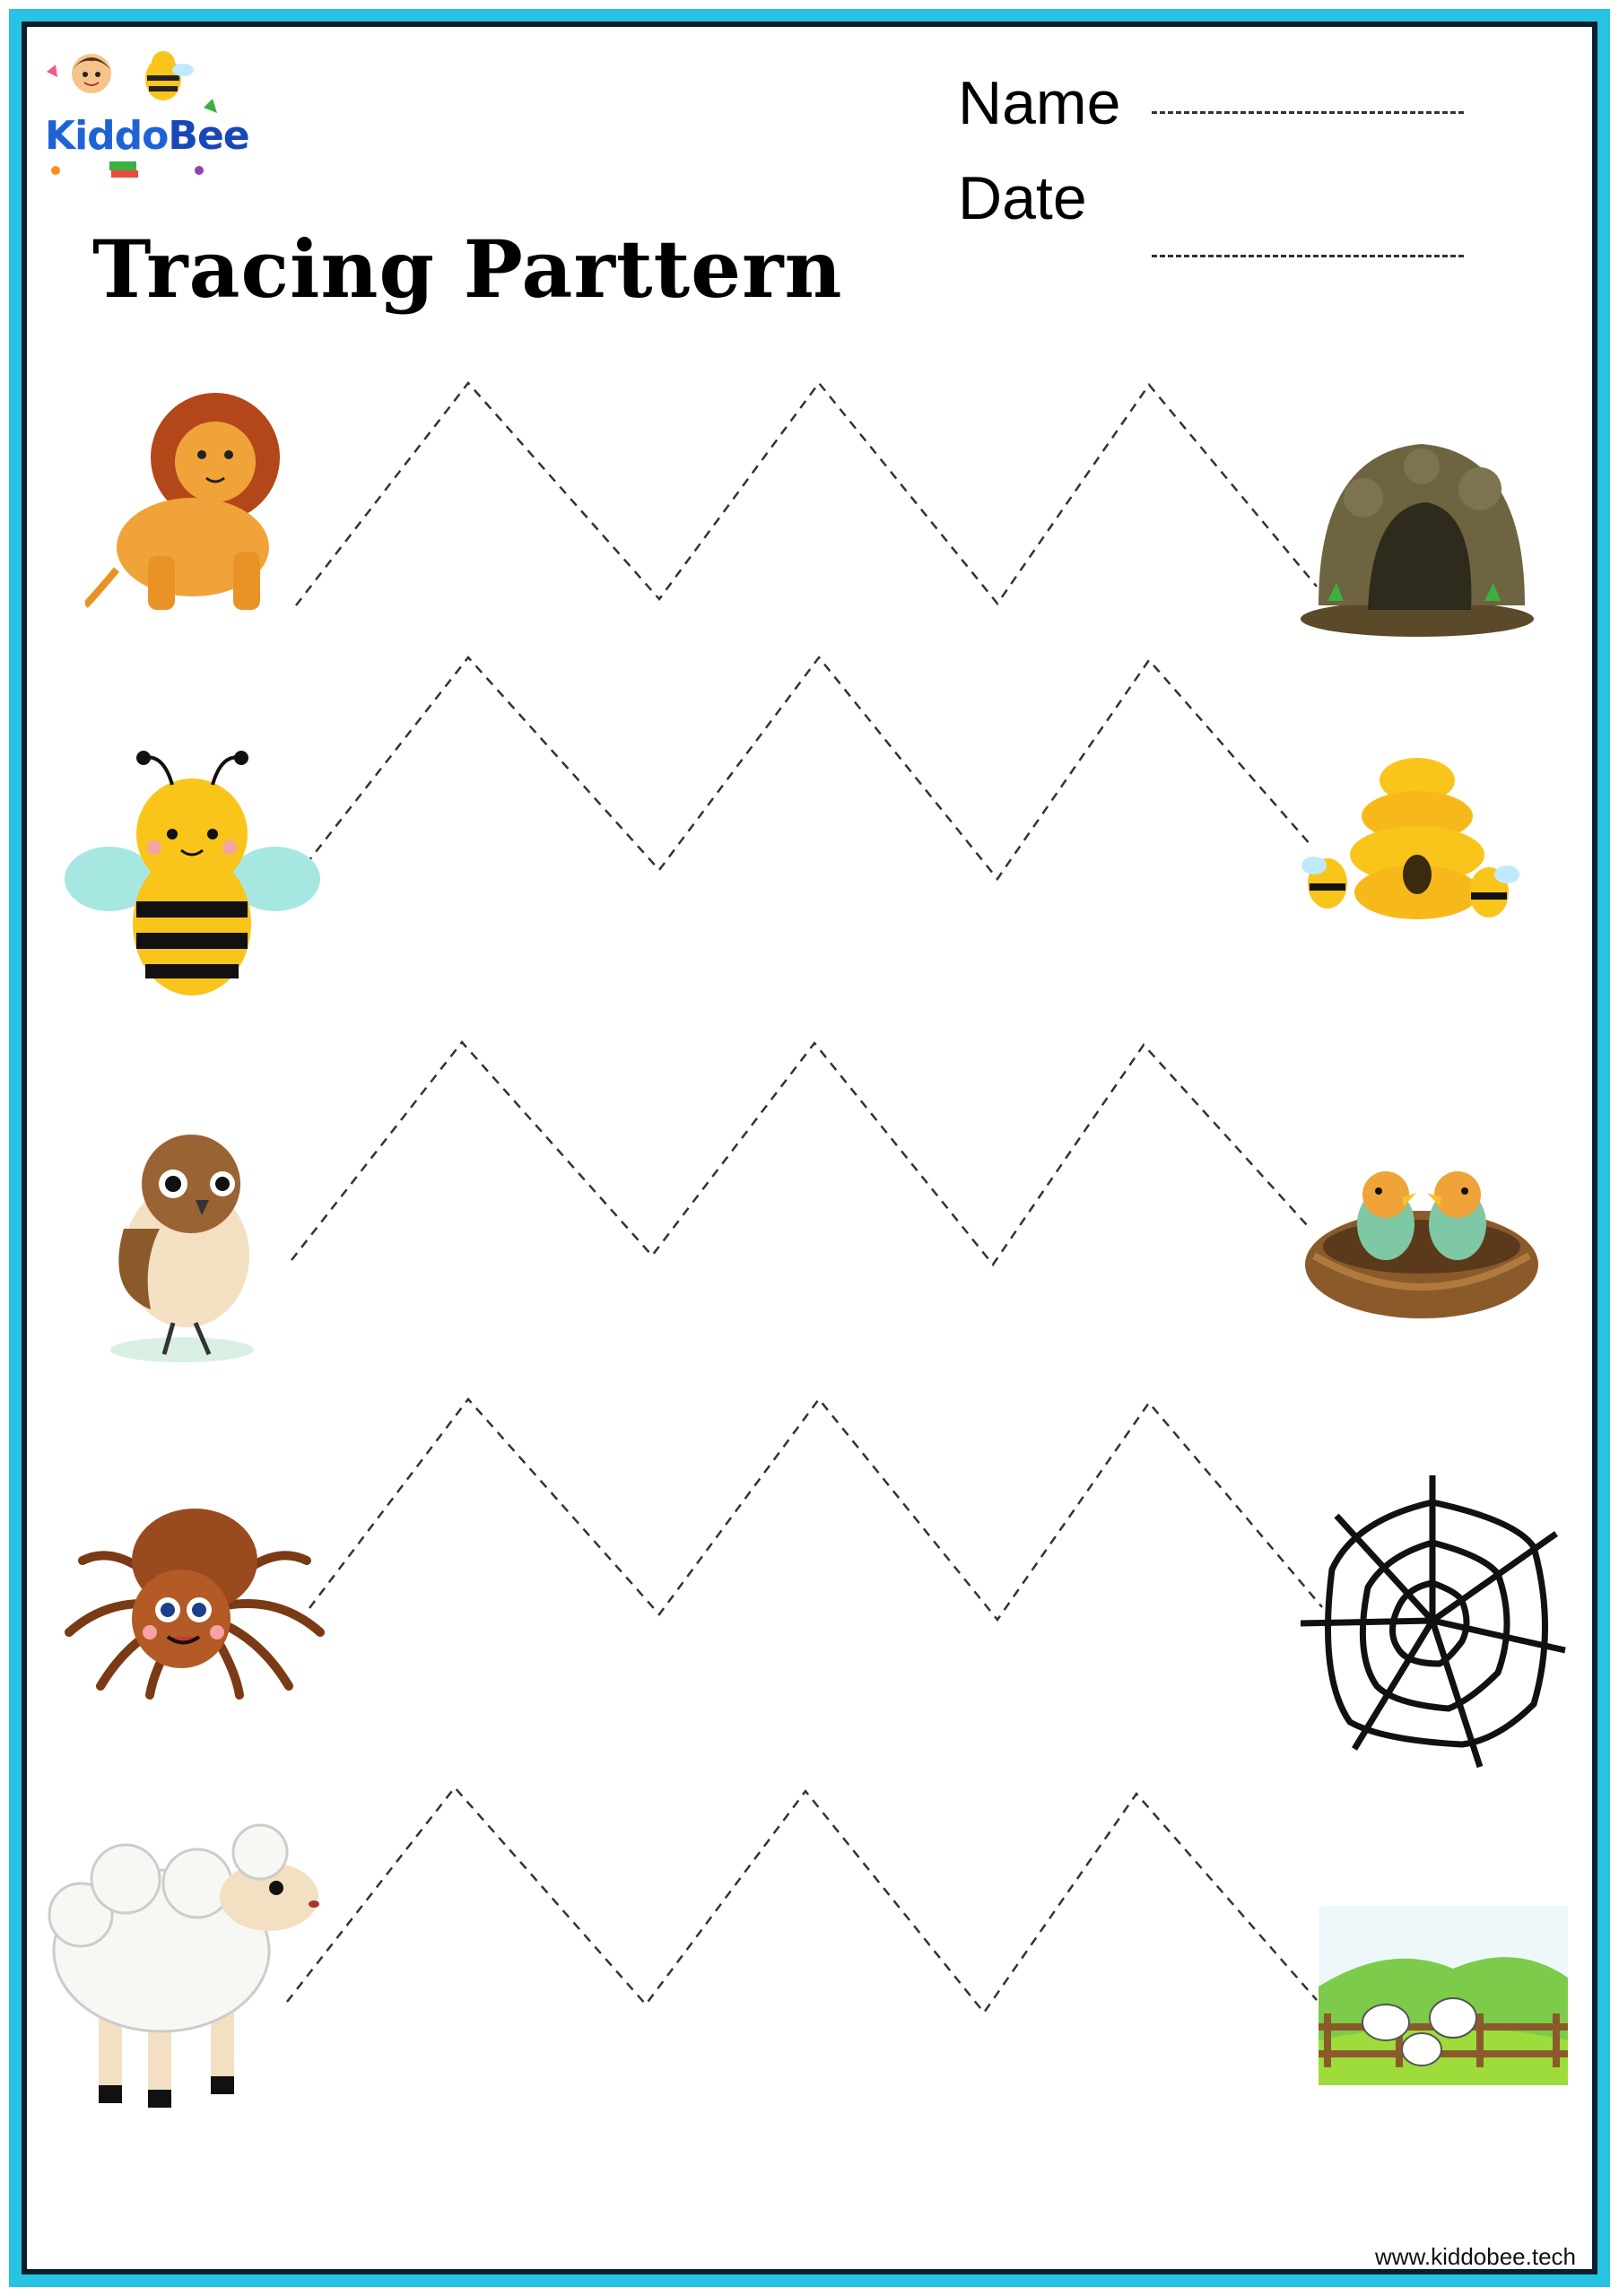 The width and height of the screenshot is (1619, 2296). I want to click on logo-text-kiddo: Kiddo, so click(107, 136).